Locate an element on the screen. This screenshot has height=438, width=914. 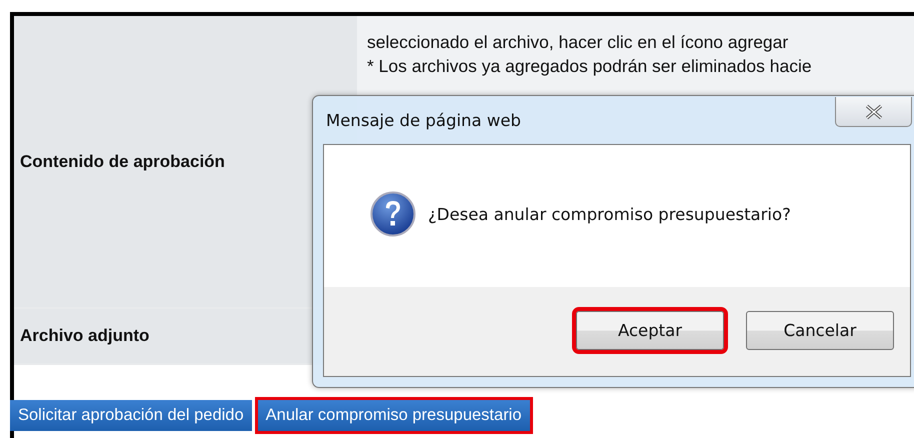
close-button is located at coordinates (873, 112).